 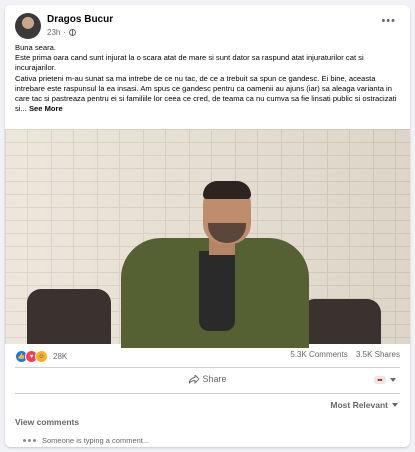 I want to click on shares-count: 3.5K Shares, so click(x=378, y=354).